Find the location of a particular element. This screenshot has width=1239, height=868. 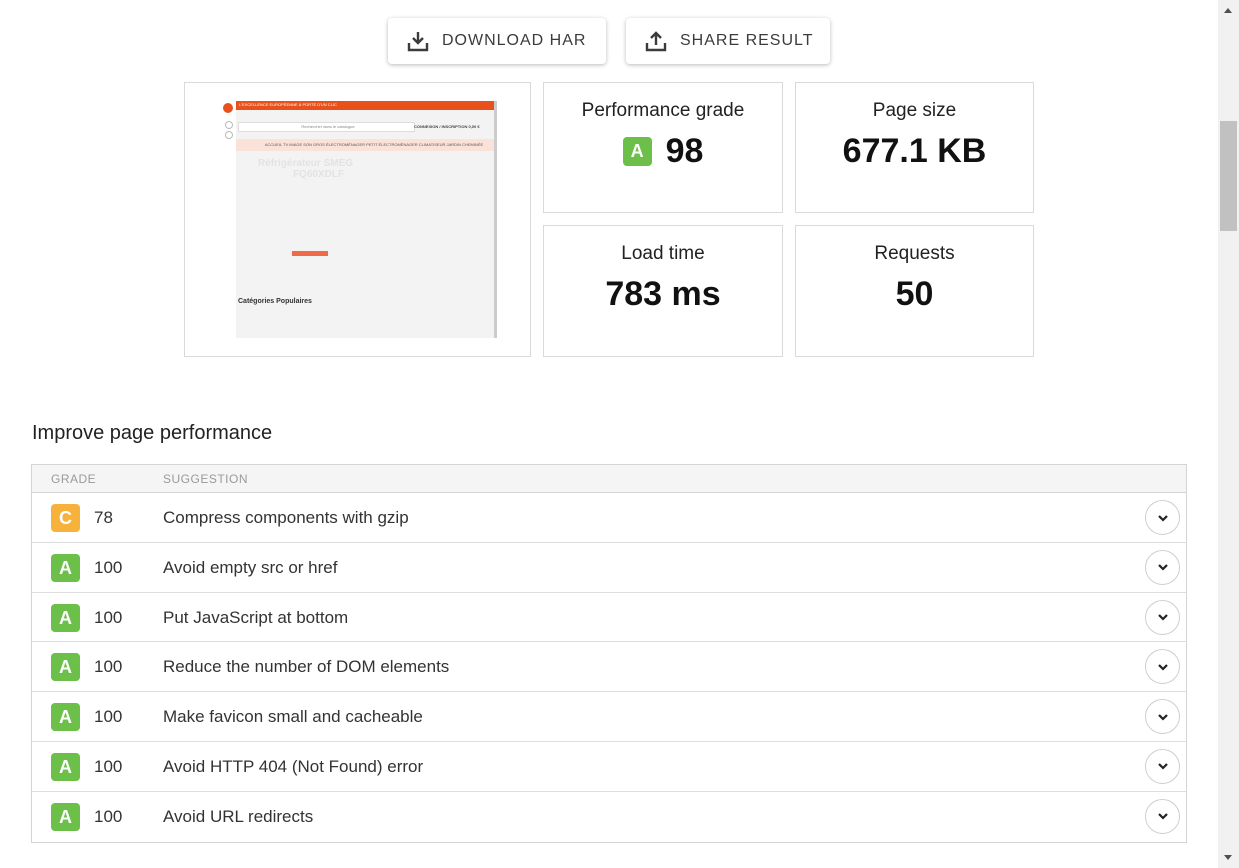

table-row: C 78 Compress components with gzip is located at coordinates (609, 518).